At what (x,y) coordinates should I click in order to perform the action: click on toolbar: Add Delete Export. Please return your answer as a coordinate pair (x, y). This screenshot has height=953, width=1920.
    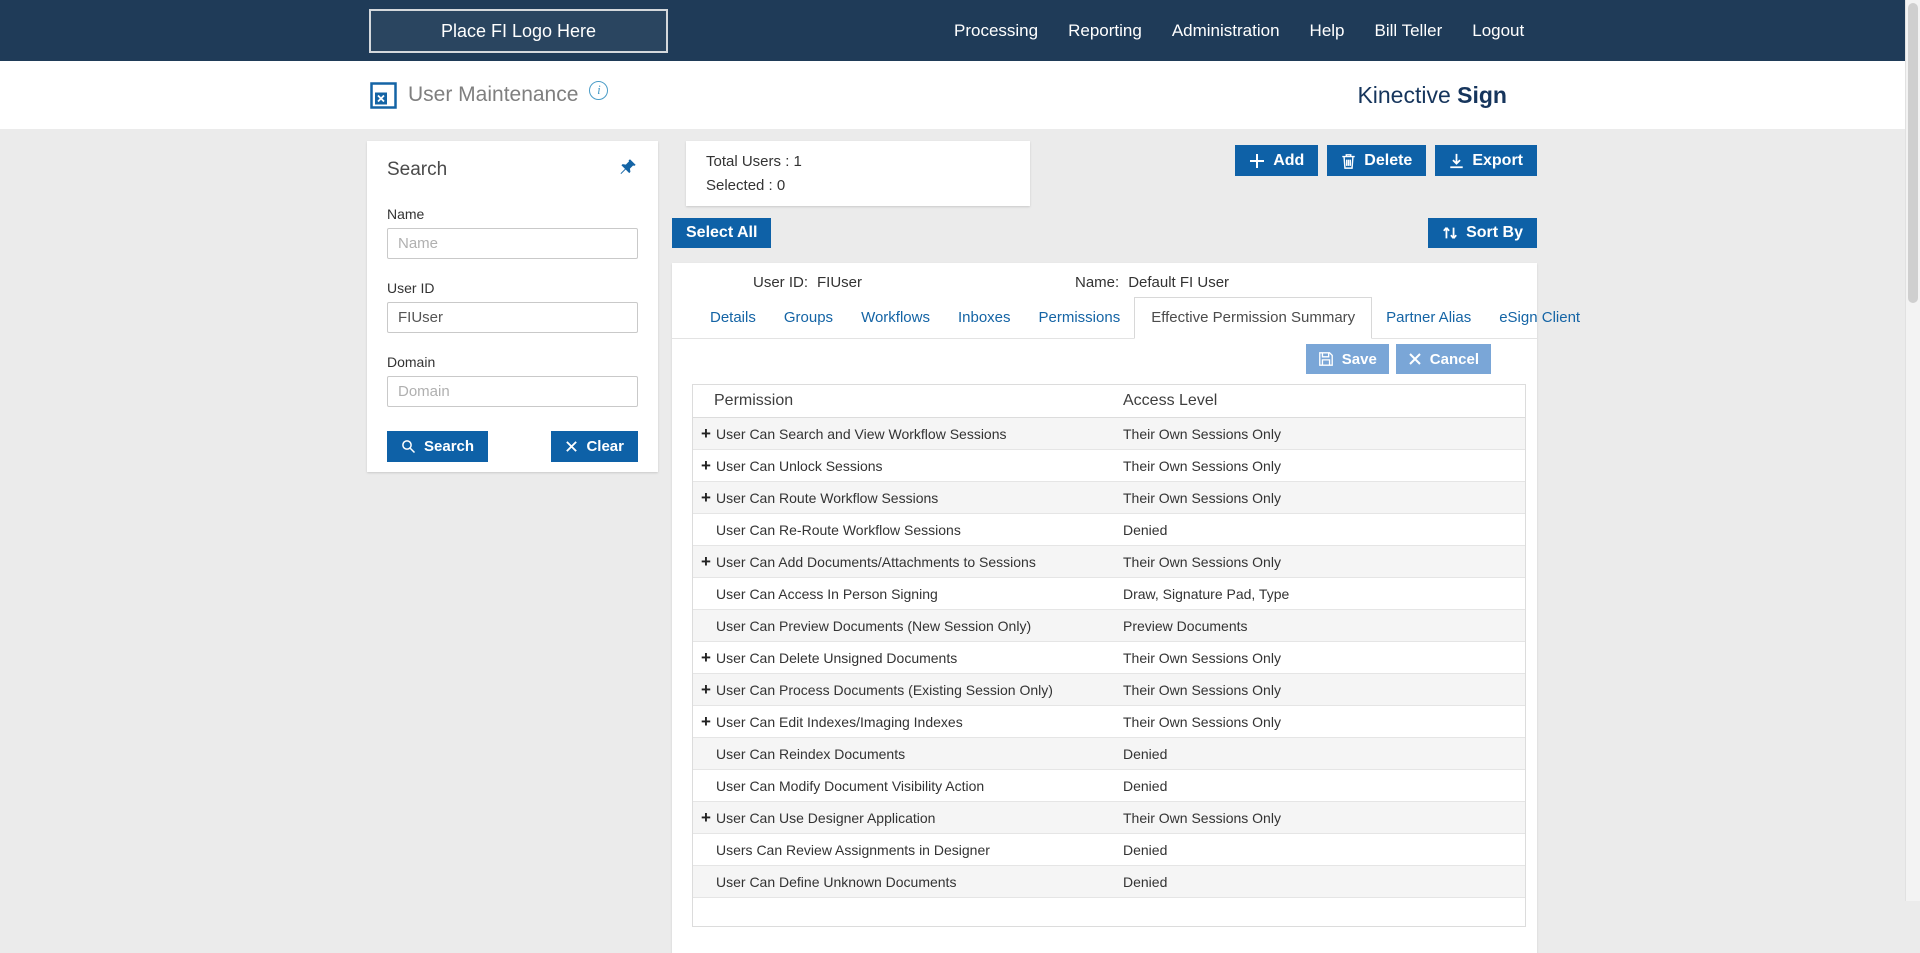
    Looking at the image, I should click on (1386, 160).